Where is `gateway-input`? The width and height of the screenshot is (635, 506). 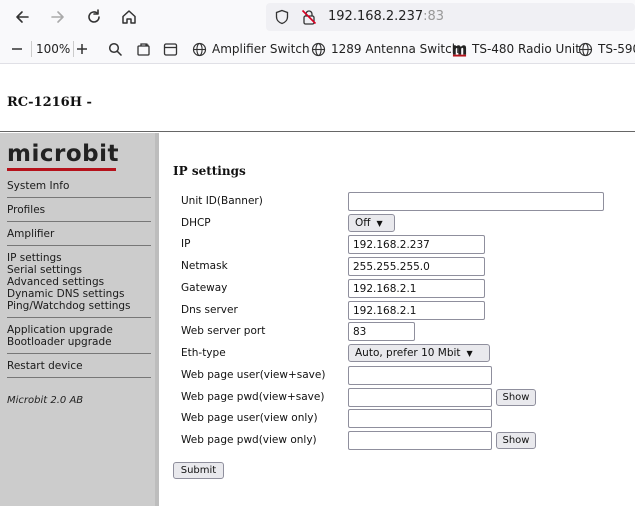 gateway-input is located at coordinates (416, 288).